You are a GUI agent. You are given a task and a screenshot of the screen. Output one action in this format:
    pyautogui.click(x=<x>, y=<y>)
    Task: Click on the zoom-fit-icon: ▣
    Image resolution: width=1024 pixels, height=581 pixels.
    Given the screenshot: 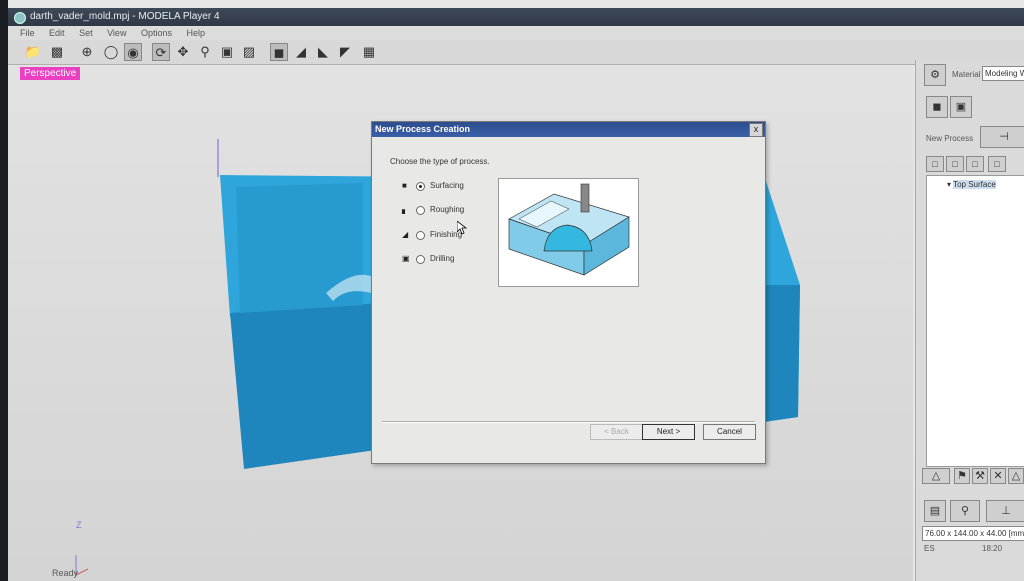 What is the action you would take?
    pyautogui.click(x=227, y=52)
    